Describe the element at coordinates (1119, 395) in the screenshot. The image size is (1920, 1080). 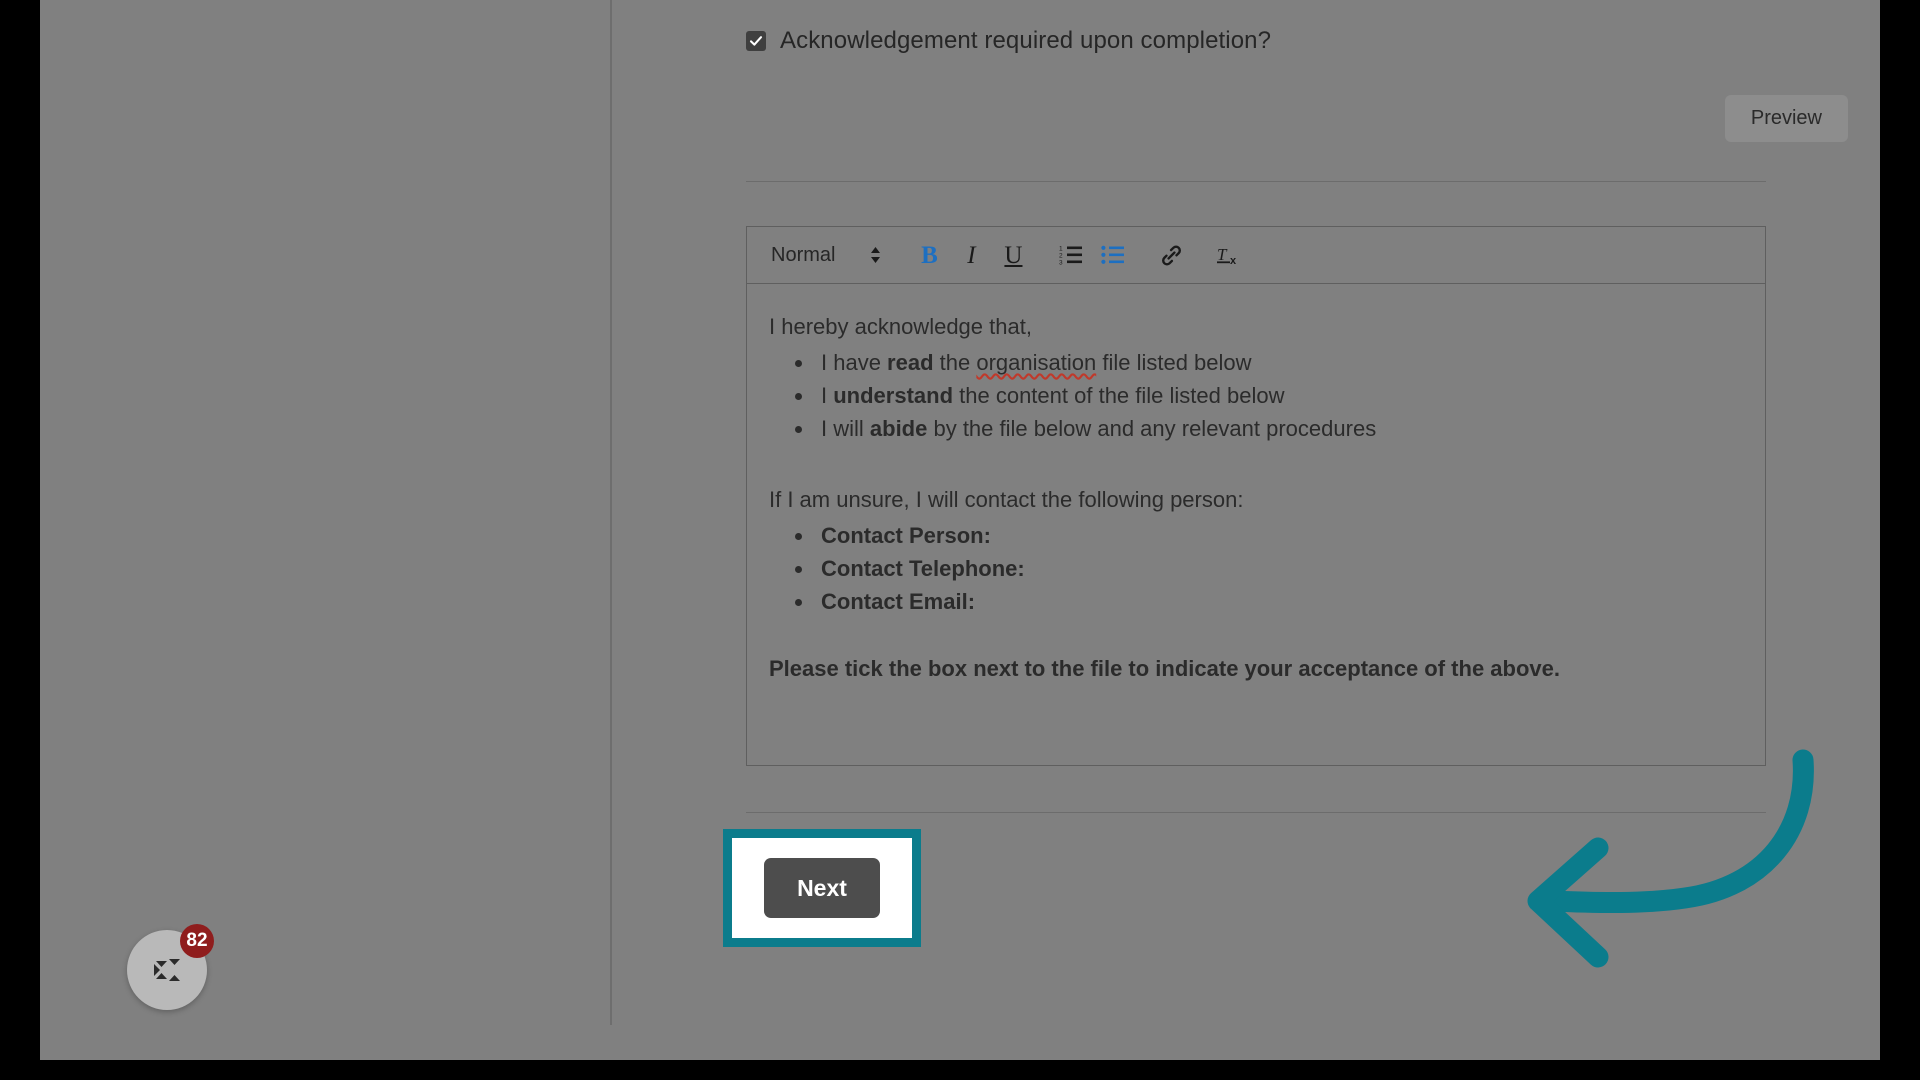
I see `ack-item-1-post: the content of the file listed below` at that location.